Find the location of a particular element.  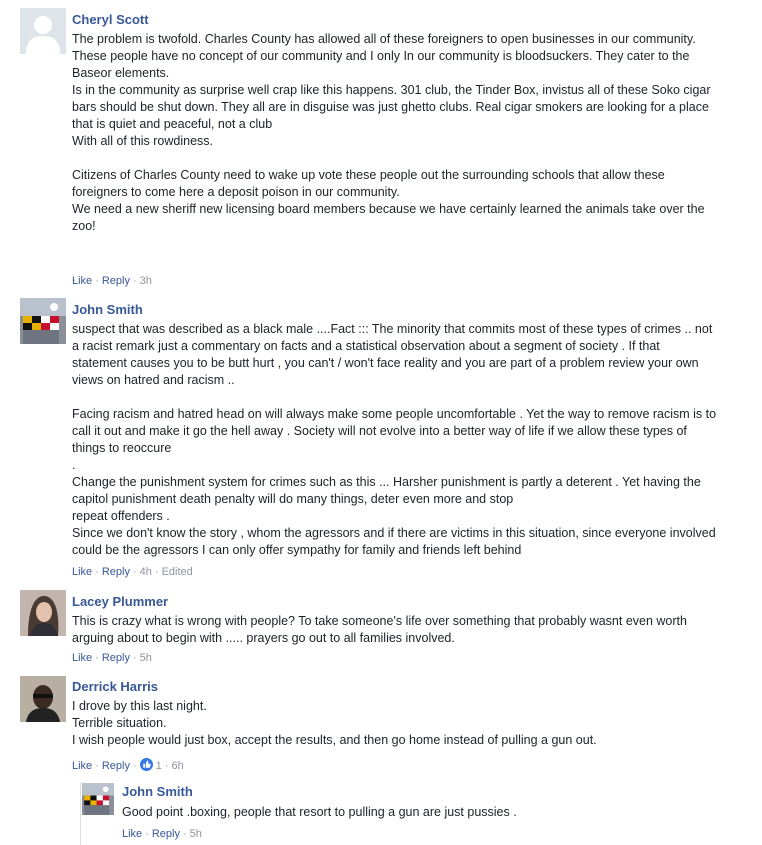

reaction-count: 1 is located at coordinates (157, 766).